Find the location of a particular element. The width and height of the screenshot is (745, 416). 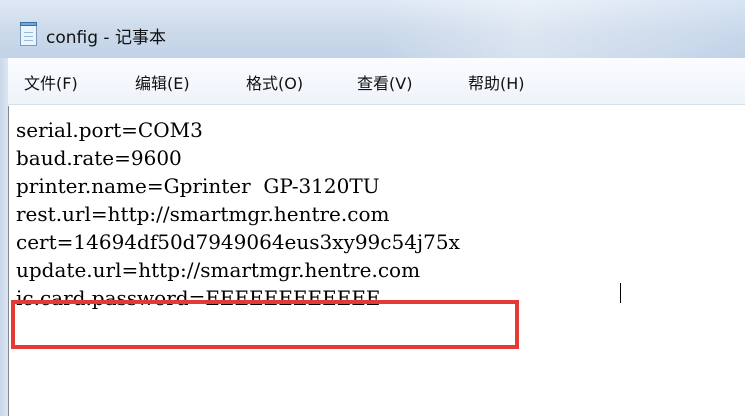

editor-line-printer-name: printer.name=Gprinter GP-3120TU is located at coordinates (198, 186).